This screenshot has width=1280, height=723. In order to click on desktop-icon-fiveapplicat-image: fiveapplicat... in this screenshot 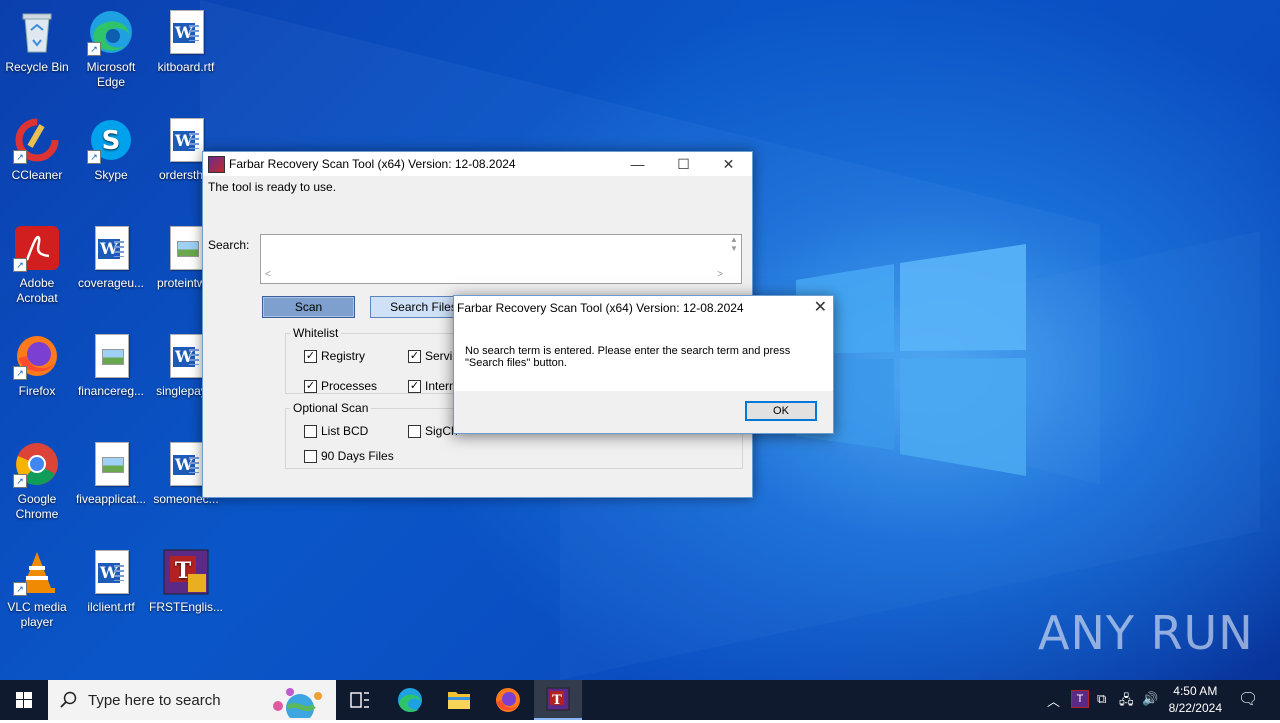, I will do `click(111, 473)`.